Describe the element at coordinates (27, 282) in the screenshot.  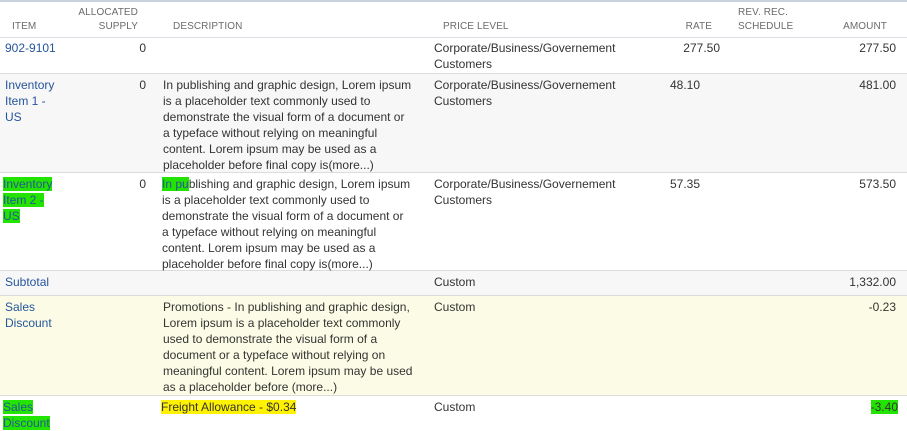
I see `item-link: Subtotal` at that location.